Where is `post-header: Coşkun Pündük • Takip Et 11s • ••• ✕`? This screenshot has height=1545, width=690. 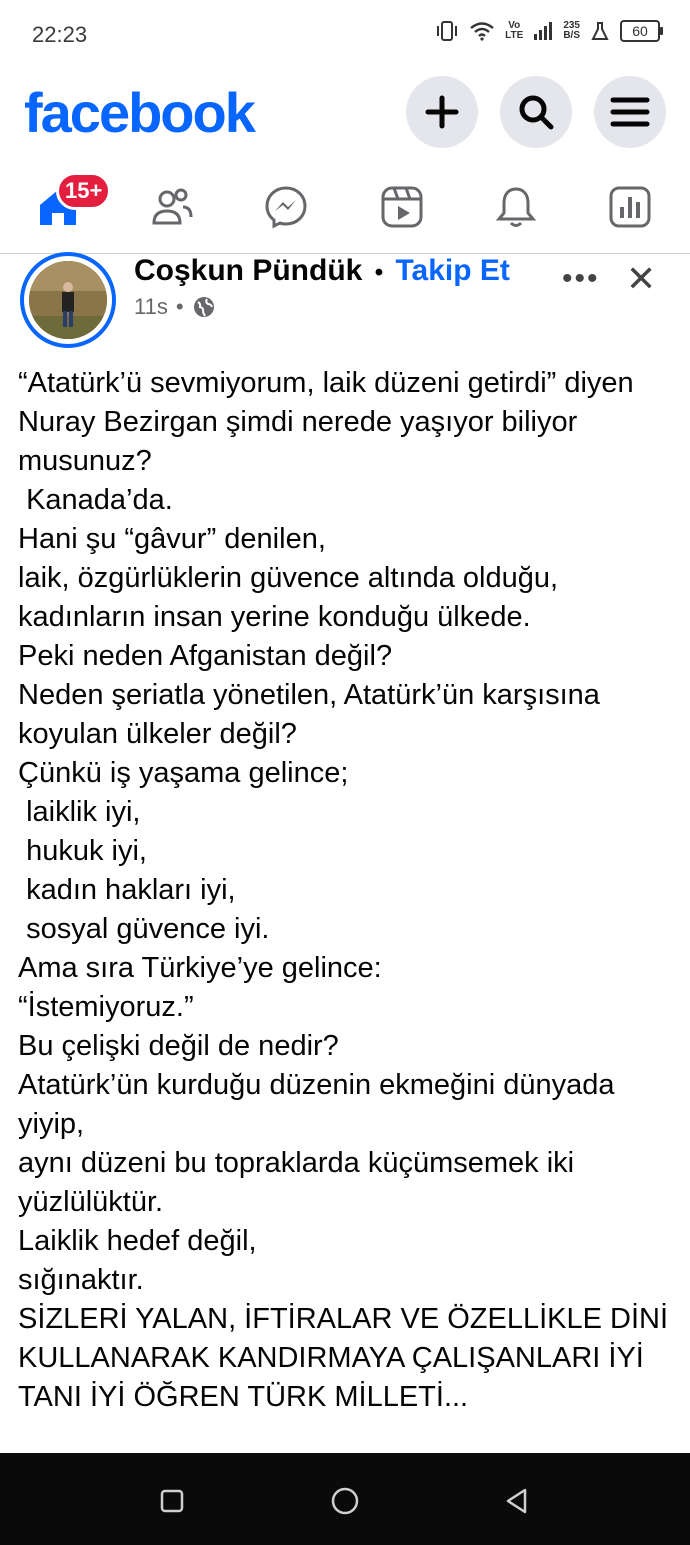
post-header: Coşkun Pündük • Takip Et 11s • ••• ✕ is located at coordinates (345, 298).